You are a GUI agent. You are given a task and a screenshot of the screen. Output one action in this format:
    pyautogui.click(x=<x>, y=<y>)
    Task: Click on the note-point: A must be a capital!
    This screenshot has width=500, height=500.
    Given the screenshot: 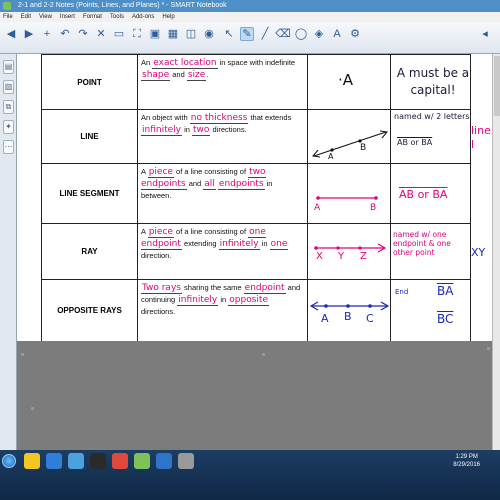 What is the action you would take?
    pyautogui.click(x=430, y=82)
    